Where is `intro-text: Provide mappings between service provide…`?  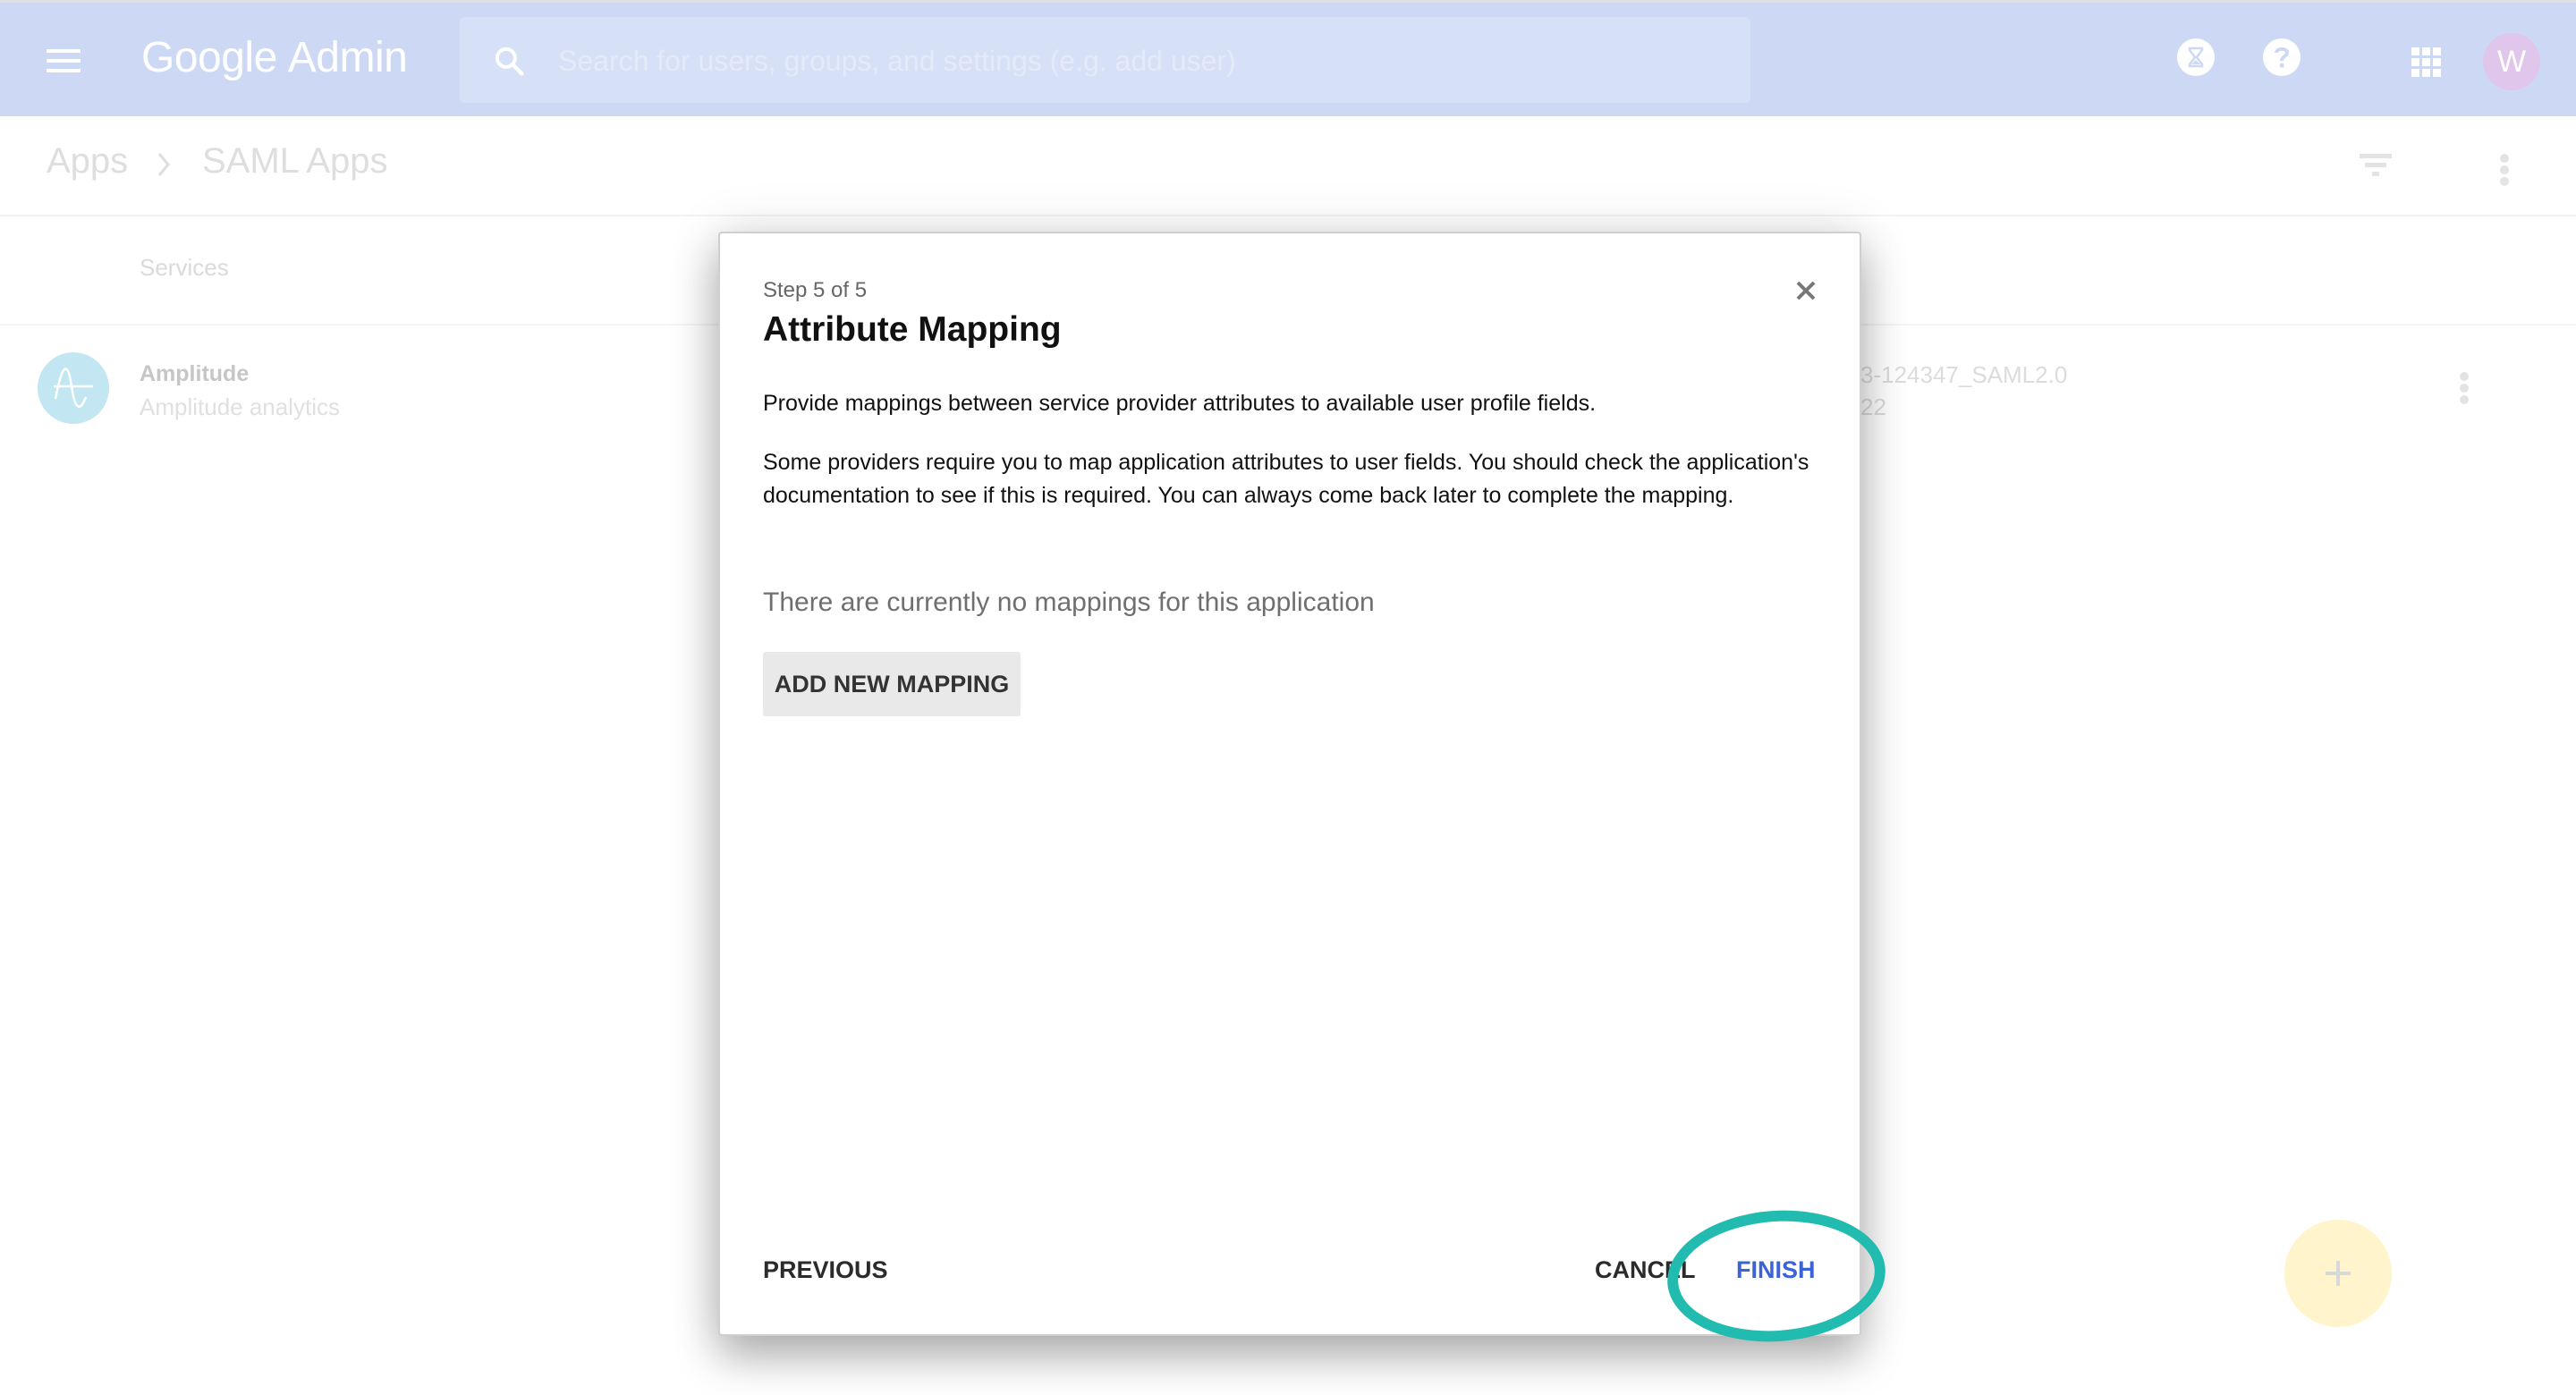 intro-text: Provide mappings between service provide… is located at coordinates (1180, 403).